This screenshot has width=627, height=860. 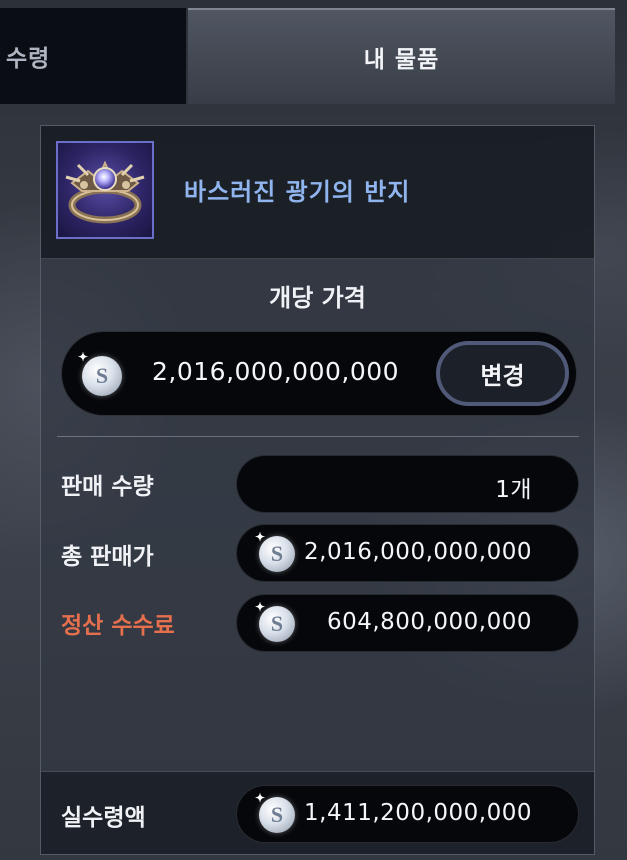 I want to click on quantity-value: 1개, so click(x=513, y=490).